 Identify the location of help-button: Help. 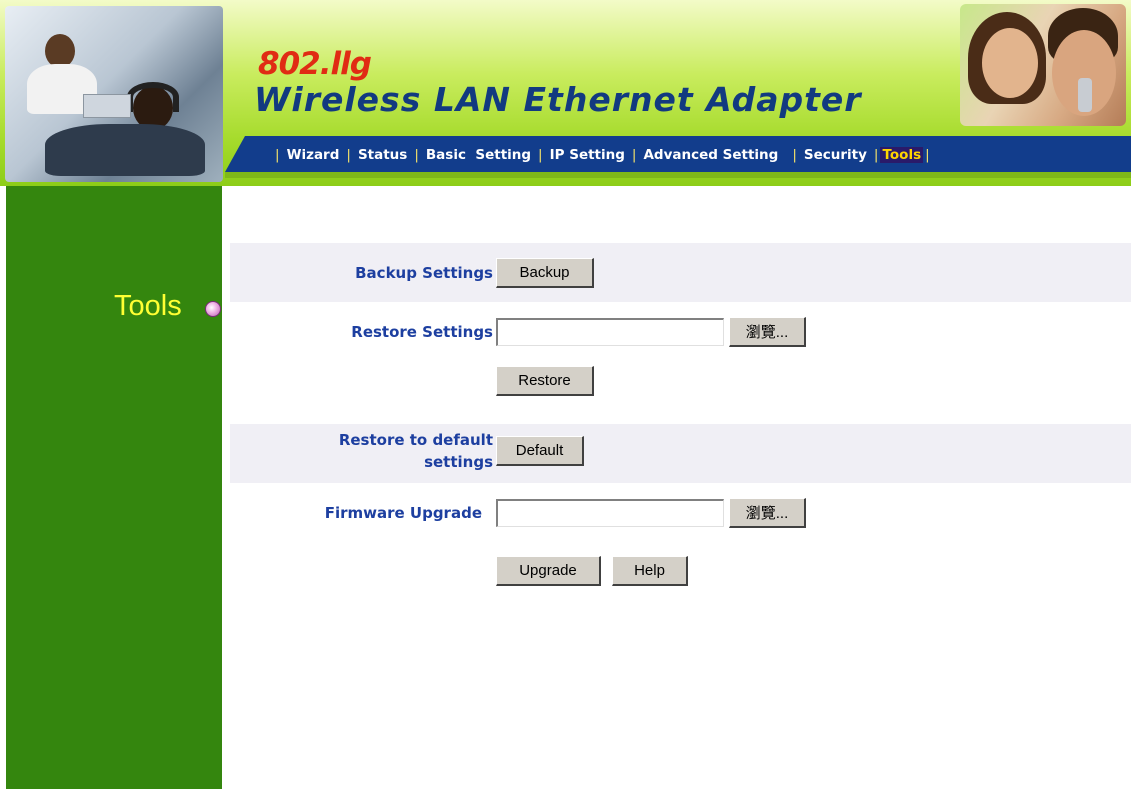
(650, 571).